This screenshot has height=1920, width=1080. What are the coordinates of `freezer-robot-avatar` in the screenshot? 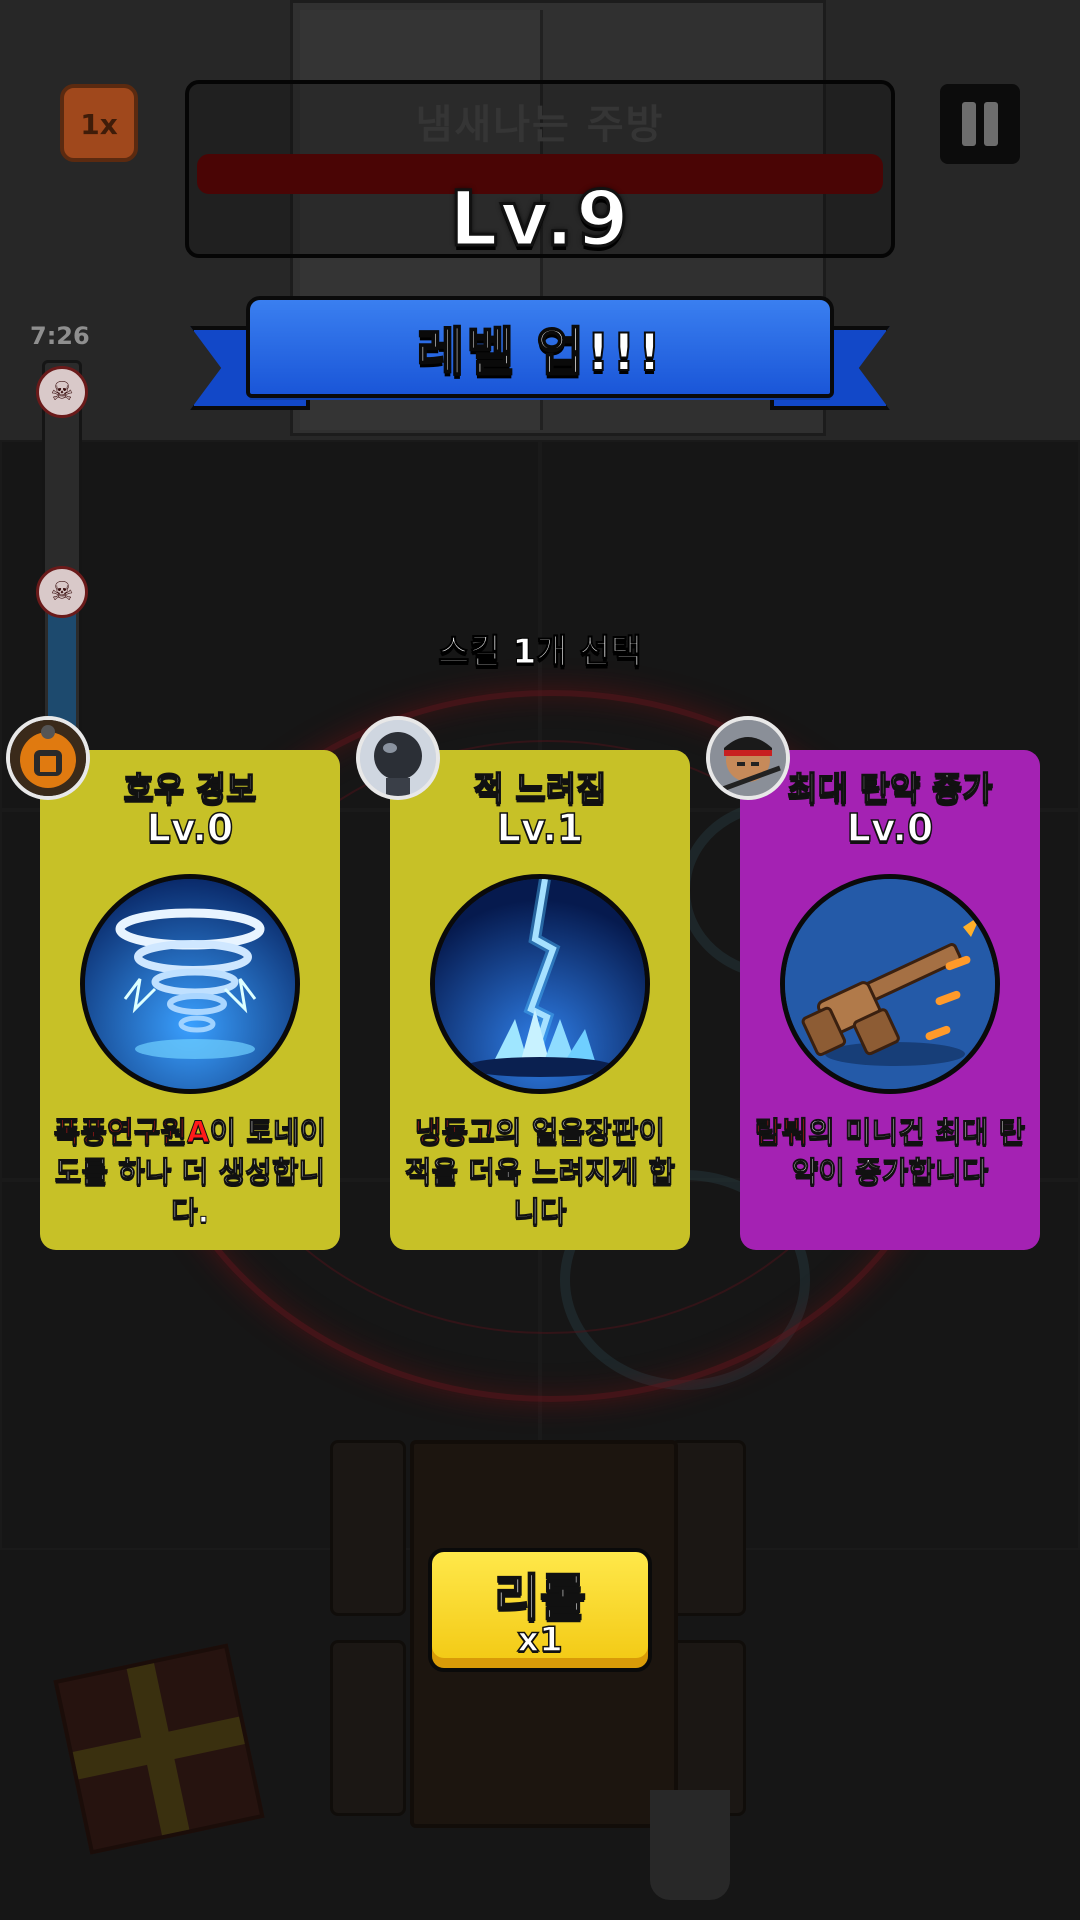 It's located at (398, 758).